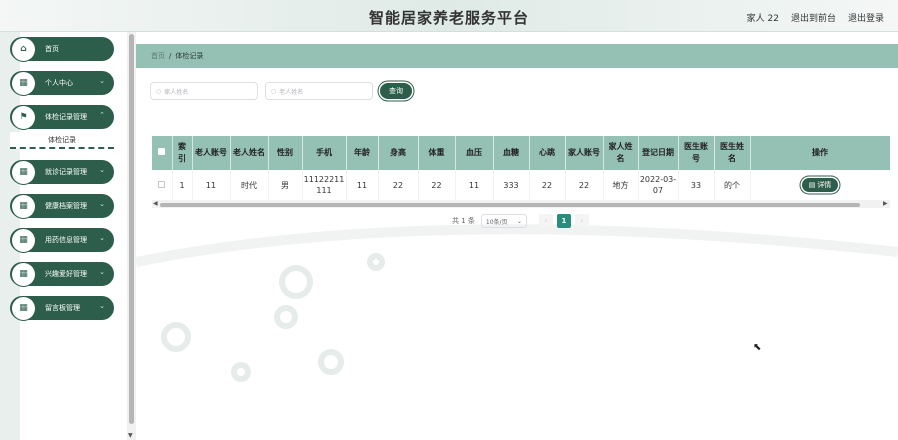  I want to click on select-all-checkbox, so click(162, 153).